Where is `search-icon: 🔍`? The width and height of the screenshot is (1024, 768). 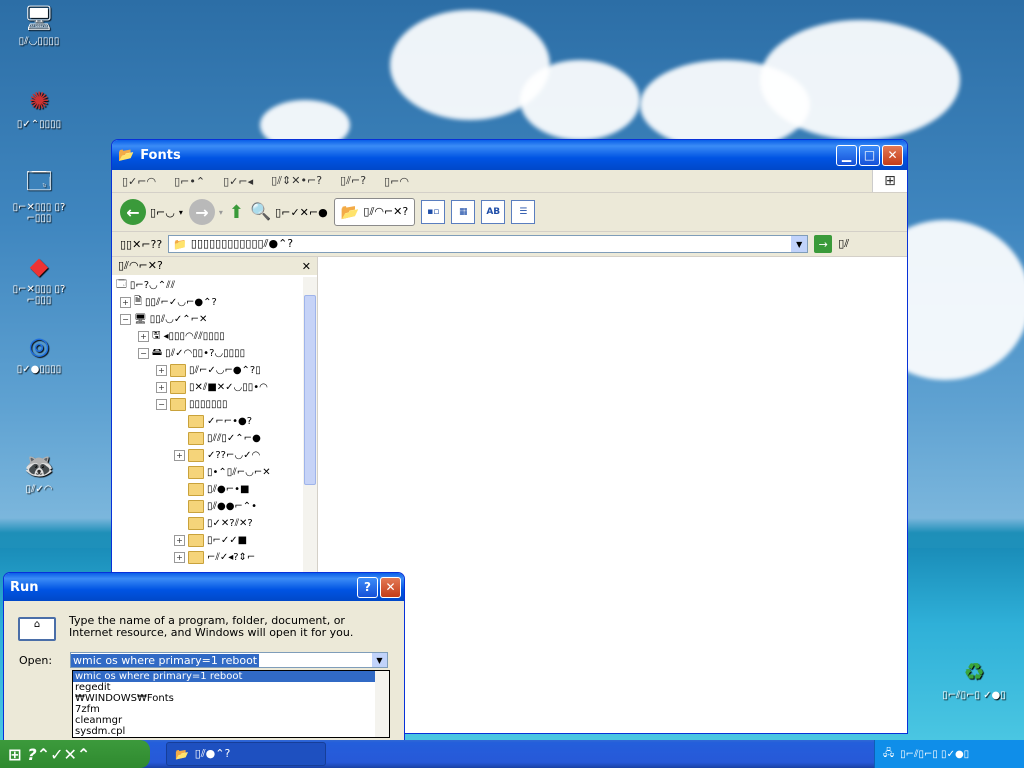
search-icon: 🔍 is located at coordinates (261, 212).